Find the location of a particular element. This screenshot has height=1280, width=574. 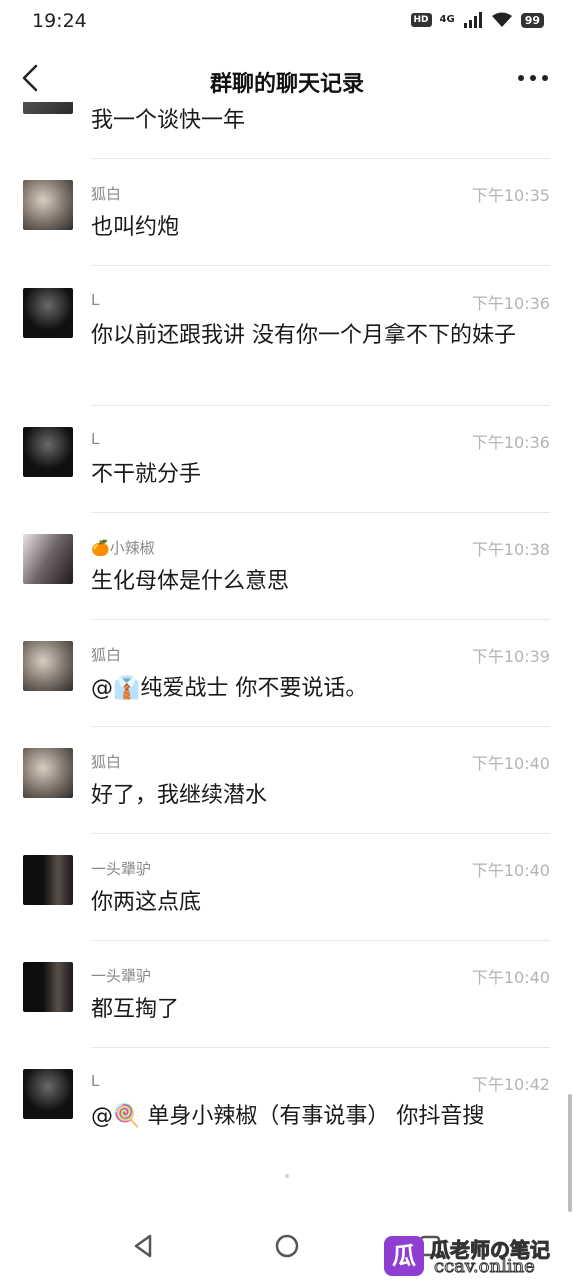

back-triangle-icon is located at coordinates (144, 1246).